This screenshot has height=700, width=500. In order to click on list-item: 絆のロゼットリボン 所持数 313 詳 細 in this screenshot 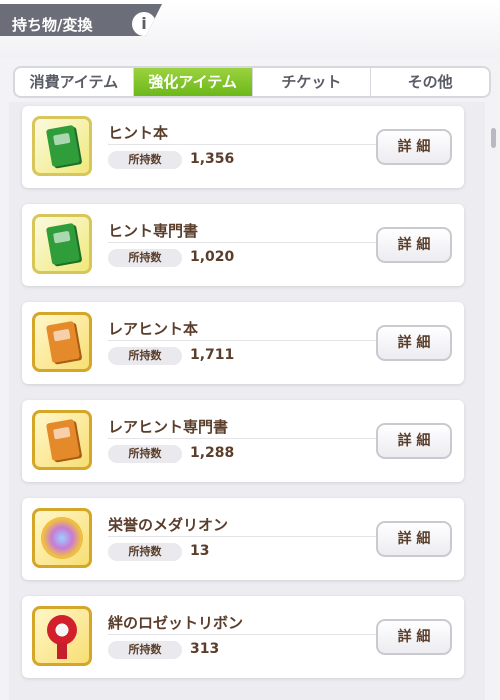, I will do `click(243, 637)`.